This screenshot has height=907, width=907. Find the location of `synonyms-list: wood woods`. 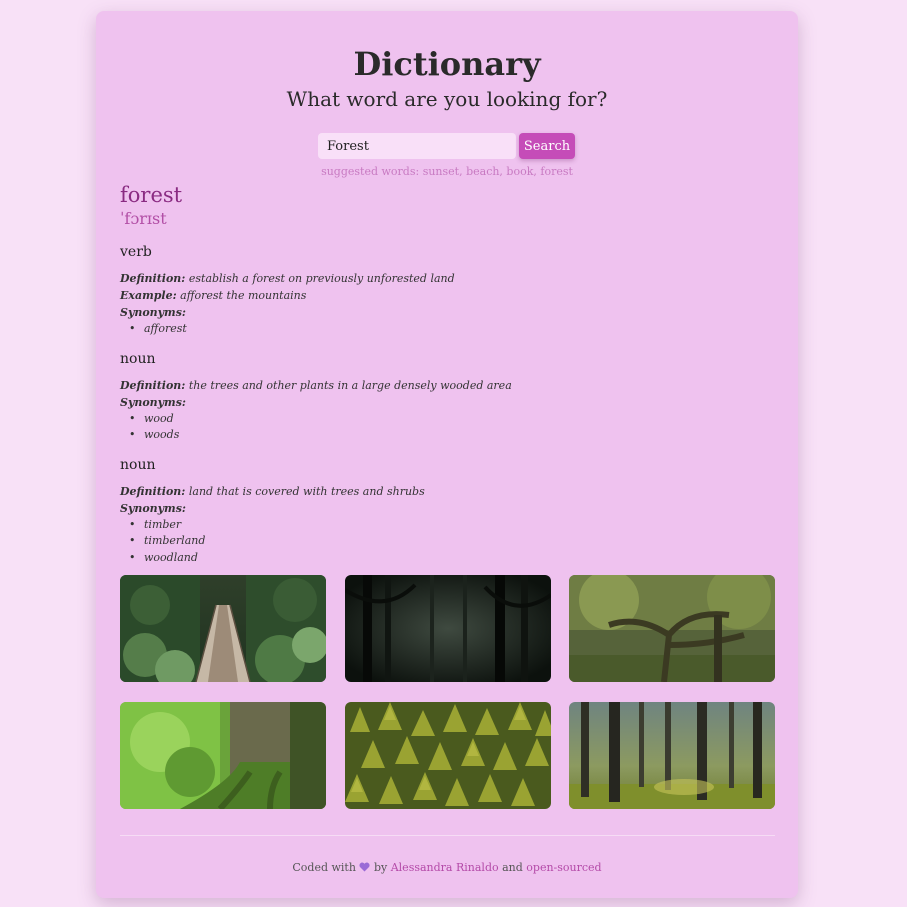

synonyms-list: wood woods is located at coordinates (440, 427).